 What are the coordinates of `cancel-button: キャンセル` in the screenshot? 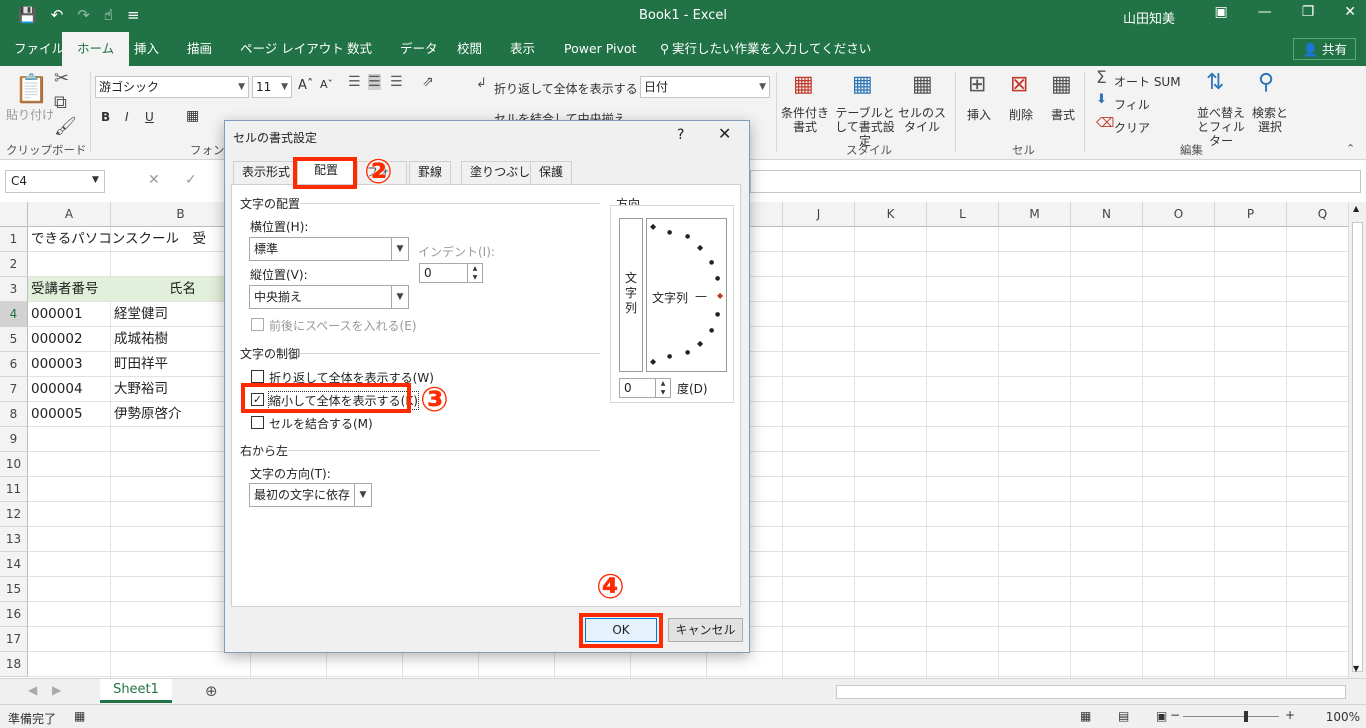 It's located at (705, 630).